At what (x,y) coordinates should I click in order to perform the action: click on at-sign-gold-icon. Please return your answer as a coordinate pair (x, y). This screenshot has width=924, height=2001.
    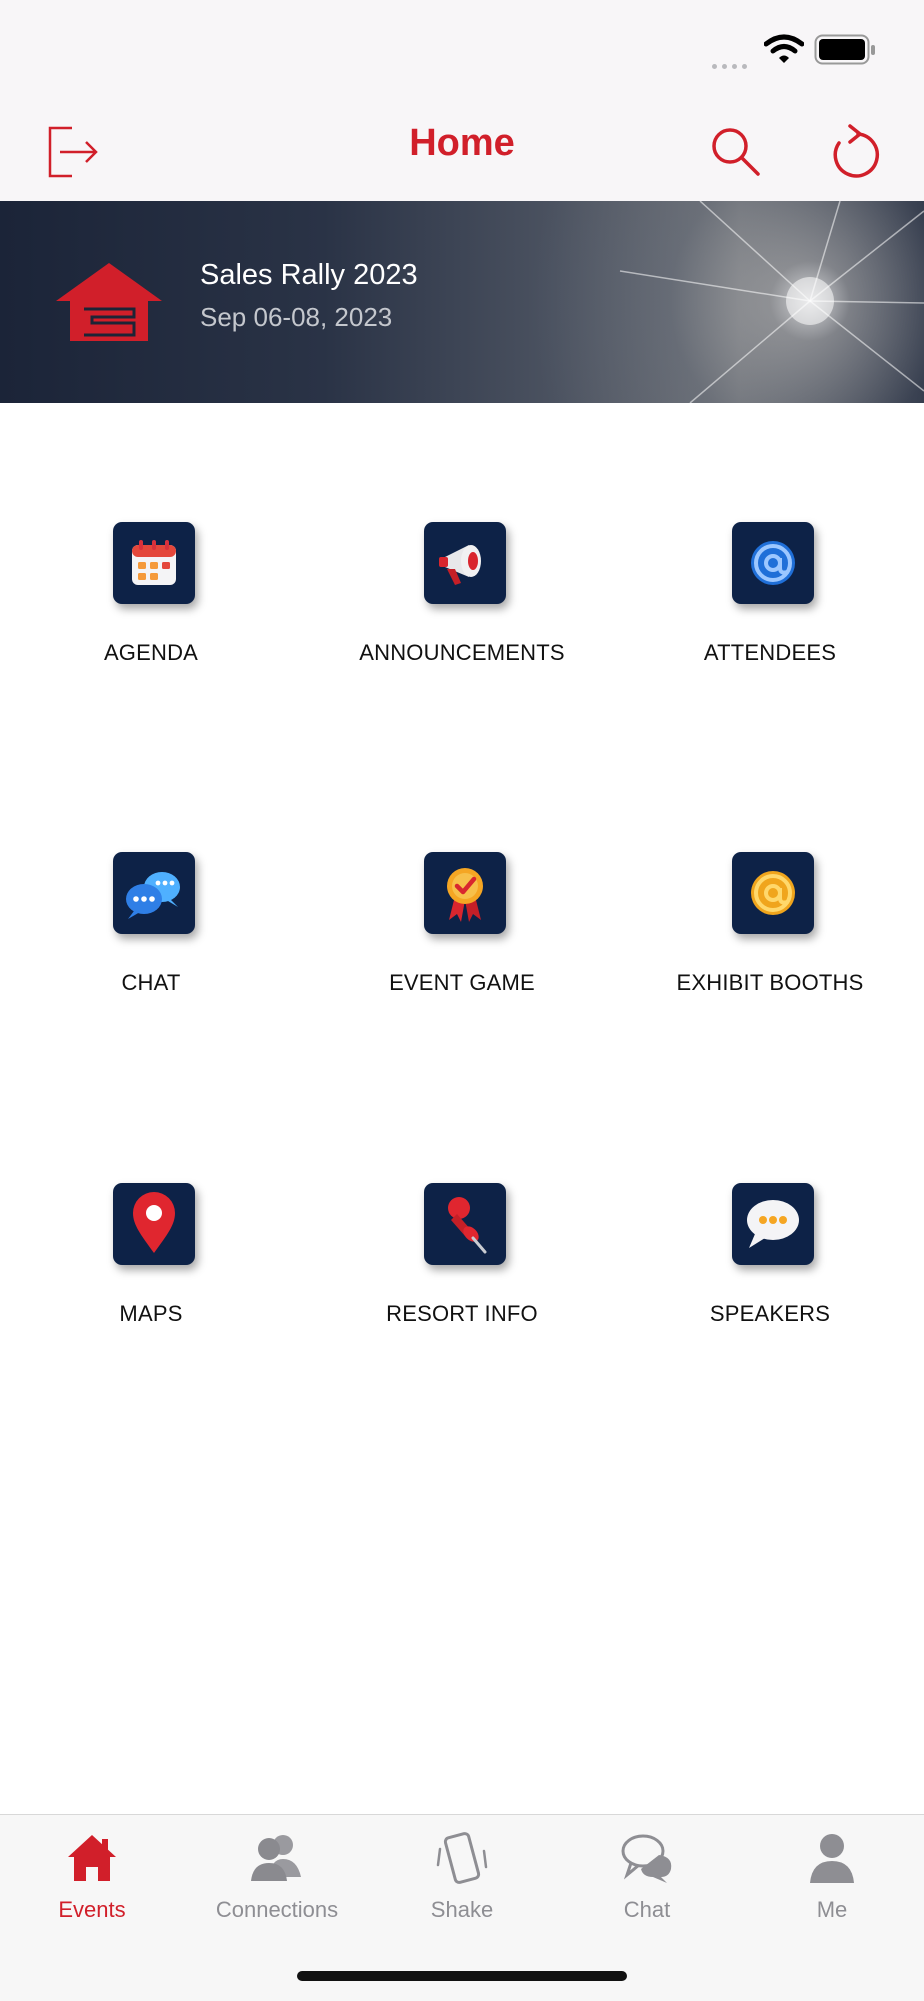
    Looking at the image, I should click on (773, 893).